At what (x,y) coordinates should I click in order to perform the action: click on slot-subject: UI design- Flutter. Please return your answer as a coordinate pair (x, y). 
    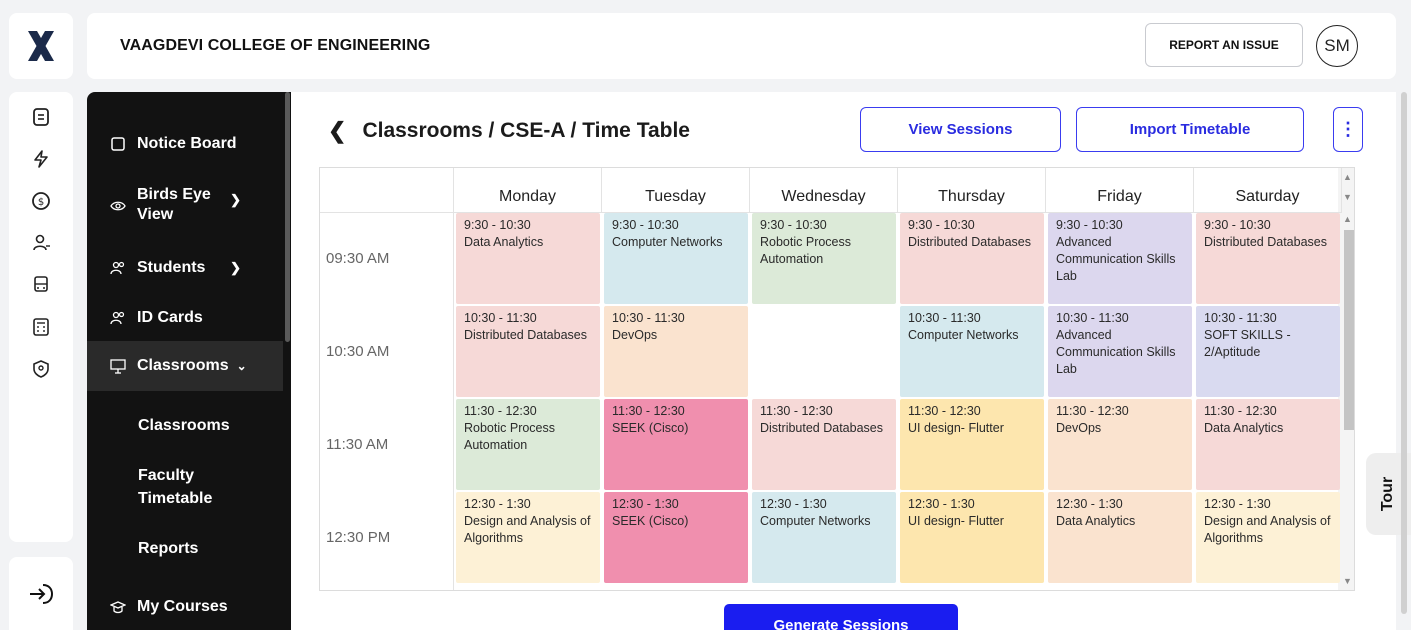
    Looking at the image, I should click on (956, 428).